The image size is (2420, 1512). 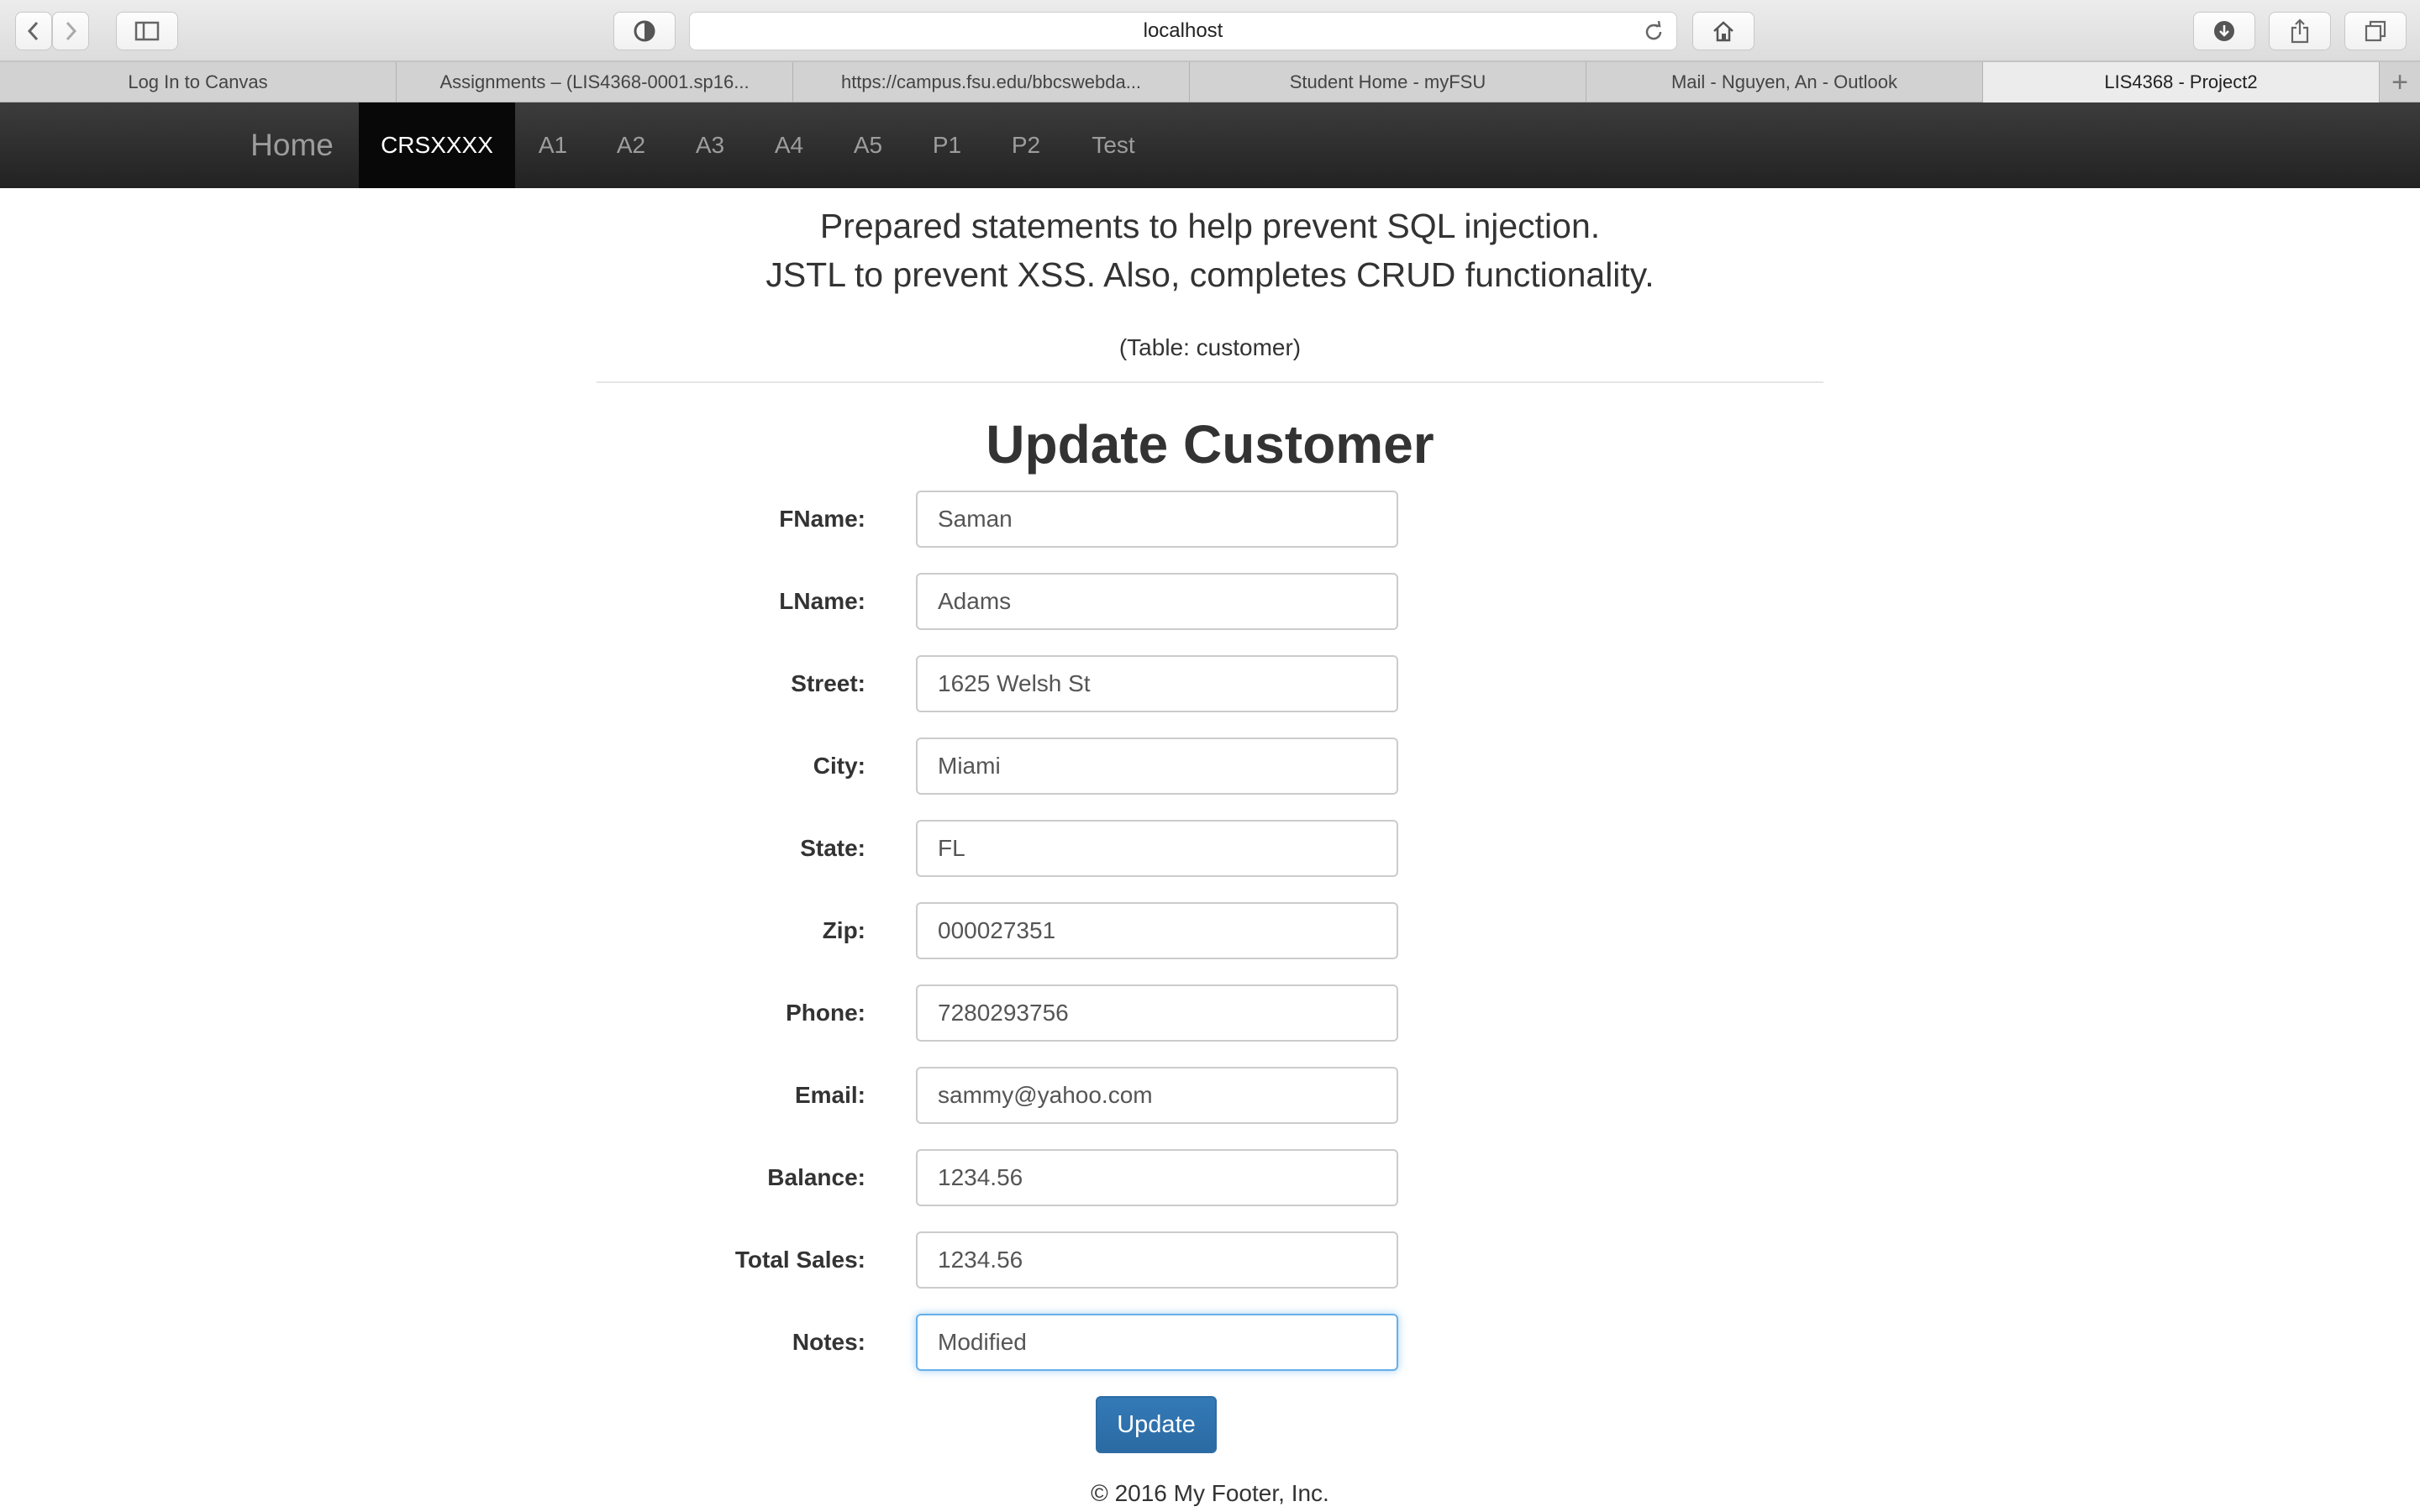 What do you see at coordinates (789, 145) in the screenshot?
I see `nav-item-a4: A4` at bounding box center [789, 145].